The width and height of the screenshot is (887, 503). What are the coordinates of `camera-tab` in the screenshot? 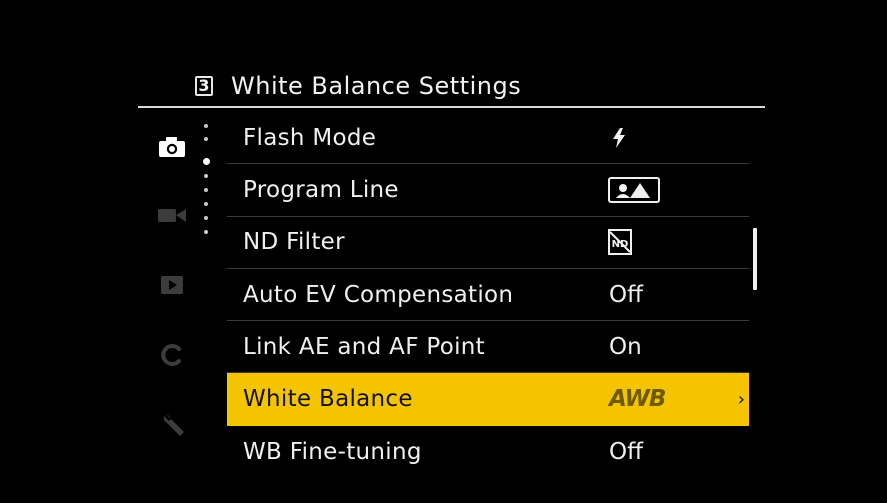 It's located at (172, 147).